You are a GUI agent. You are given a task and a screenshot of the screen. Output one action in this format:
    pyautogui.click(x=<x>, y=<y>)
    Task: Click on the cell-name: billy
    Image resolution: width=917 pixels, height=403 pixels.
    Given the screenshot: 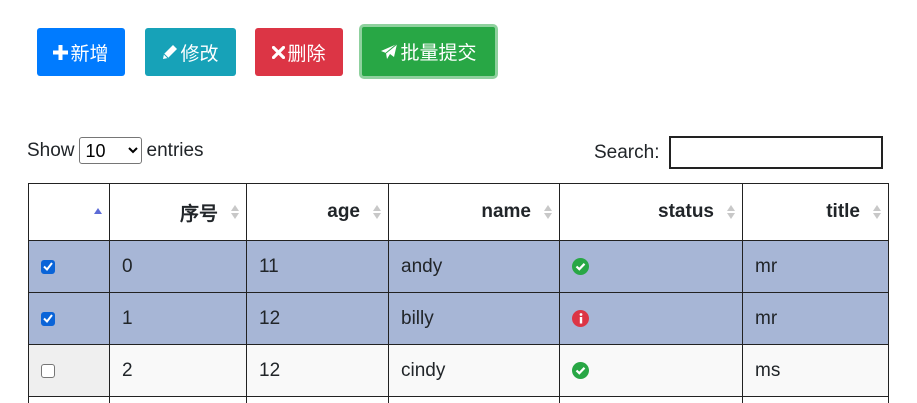 What is the action you would take?
    pyautogui.click(x=474, y=318)
    